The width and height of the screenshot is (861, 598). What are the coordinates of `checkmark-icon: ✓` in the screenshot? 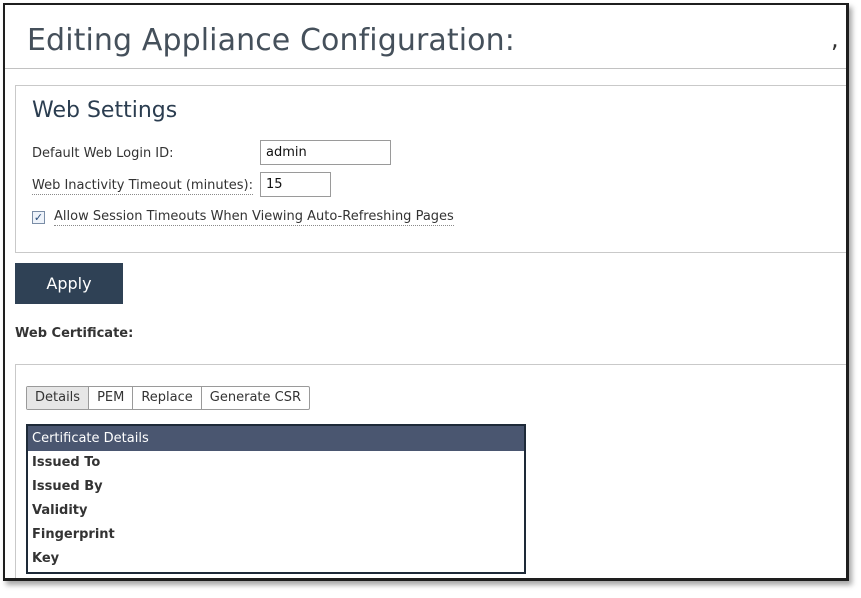 It's located at (38, 217).